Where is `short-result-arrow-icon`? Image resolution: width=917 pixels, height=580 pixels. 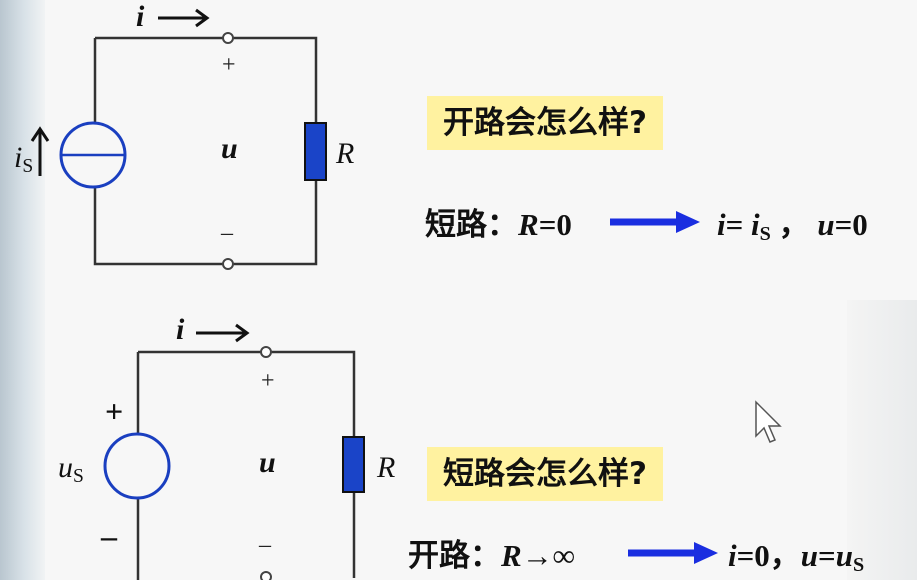
short-result-arrow-icon is located at coordinates (655, 222).